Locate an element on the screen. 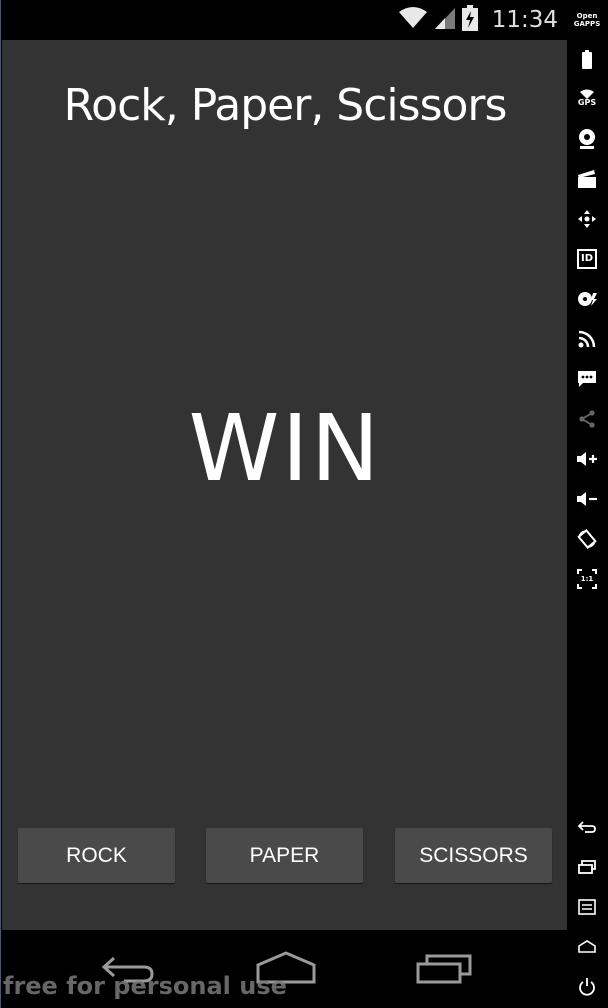 Image resolution: width=608 pixels, height=1008 pixels. volume-up-icon is located at coordinates (587, 459).